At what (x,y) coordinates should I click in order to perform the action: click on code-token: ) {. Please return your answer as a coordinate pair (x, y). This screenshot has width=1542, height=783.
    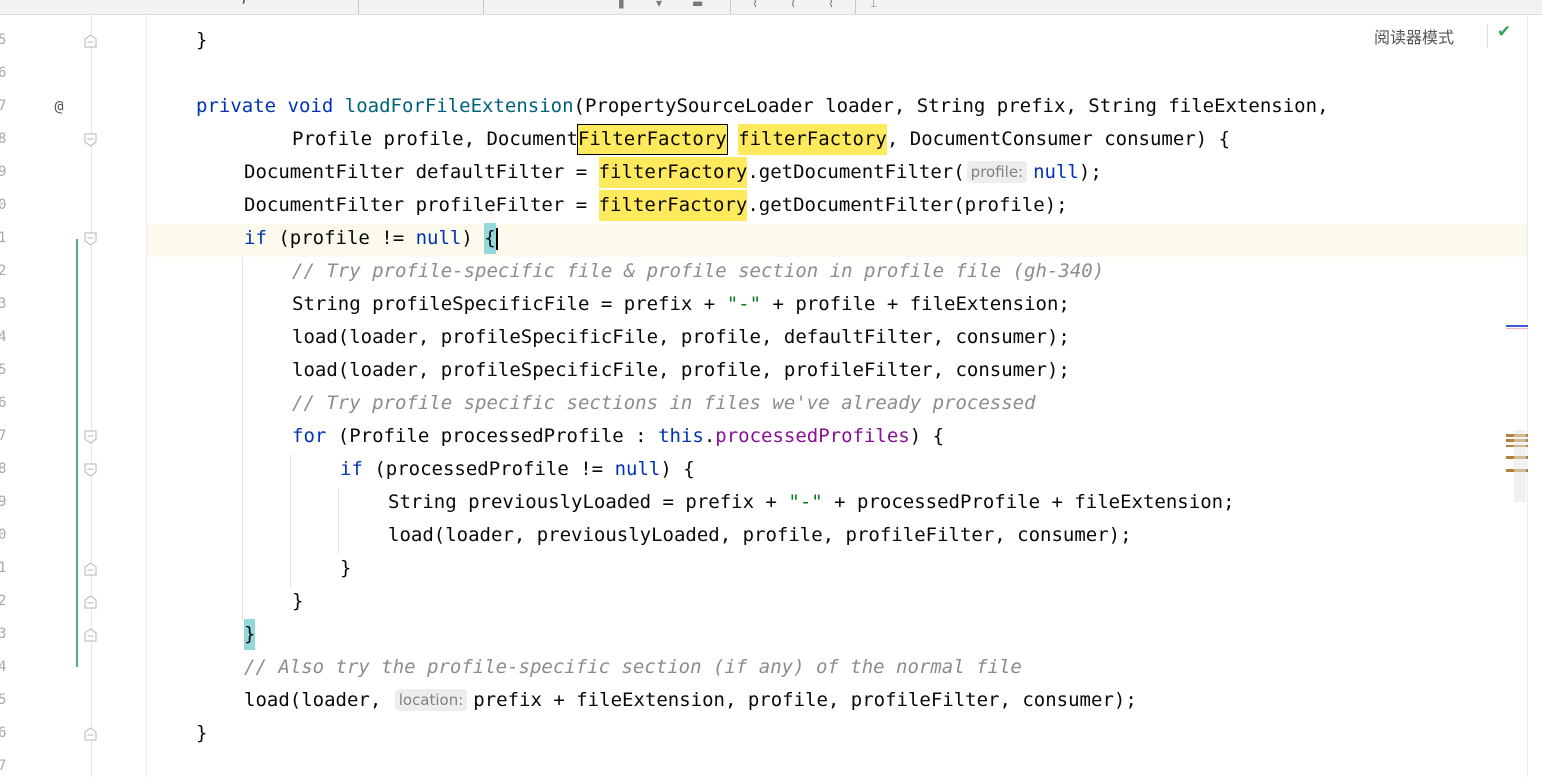
    Looking at the image, I should click on (677, 469).